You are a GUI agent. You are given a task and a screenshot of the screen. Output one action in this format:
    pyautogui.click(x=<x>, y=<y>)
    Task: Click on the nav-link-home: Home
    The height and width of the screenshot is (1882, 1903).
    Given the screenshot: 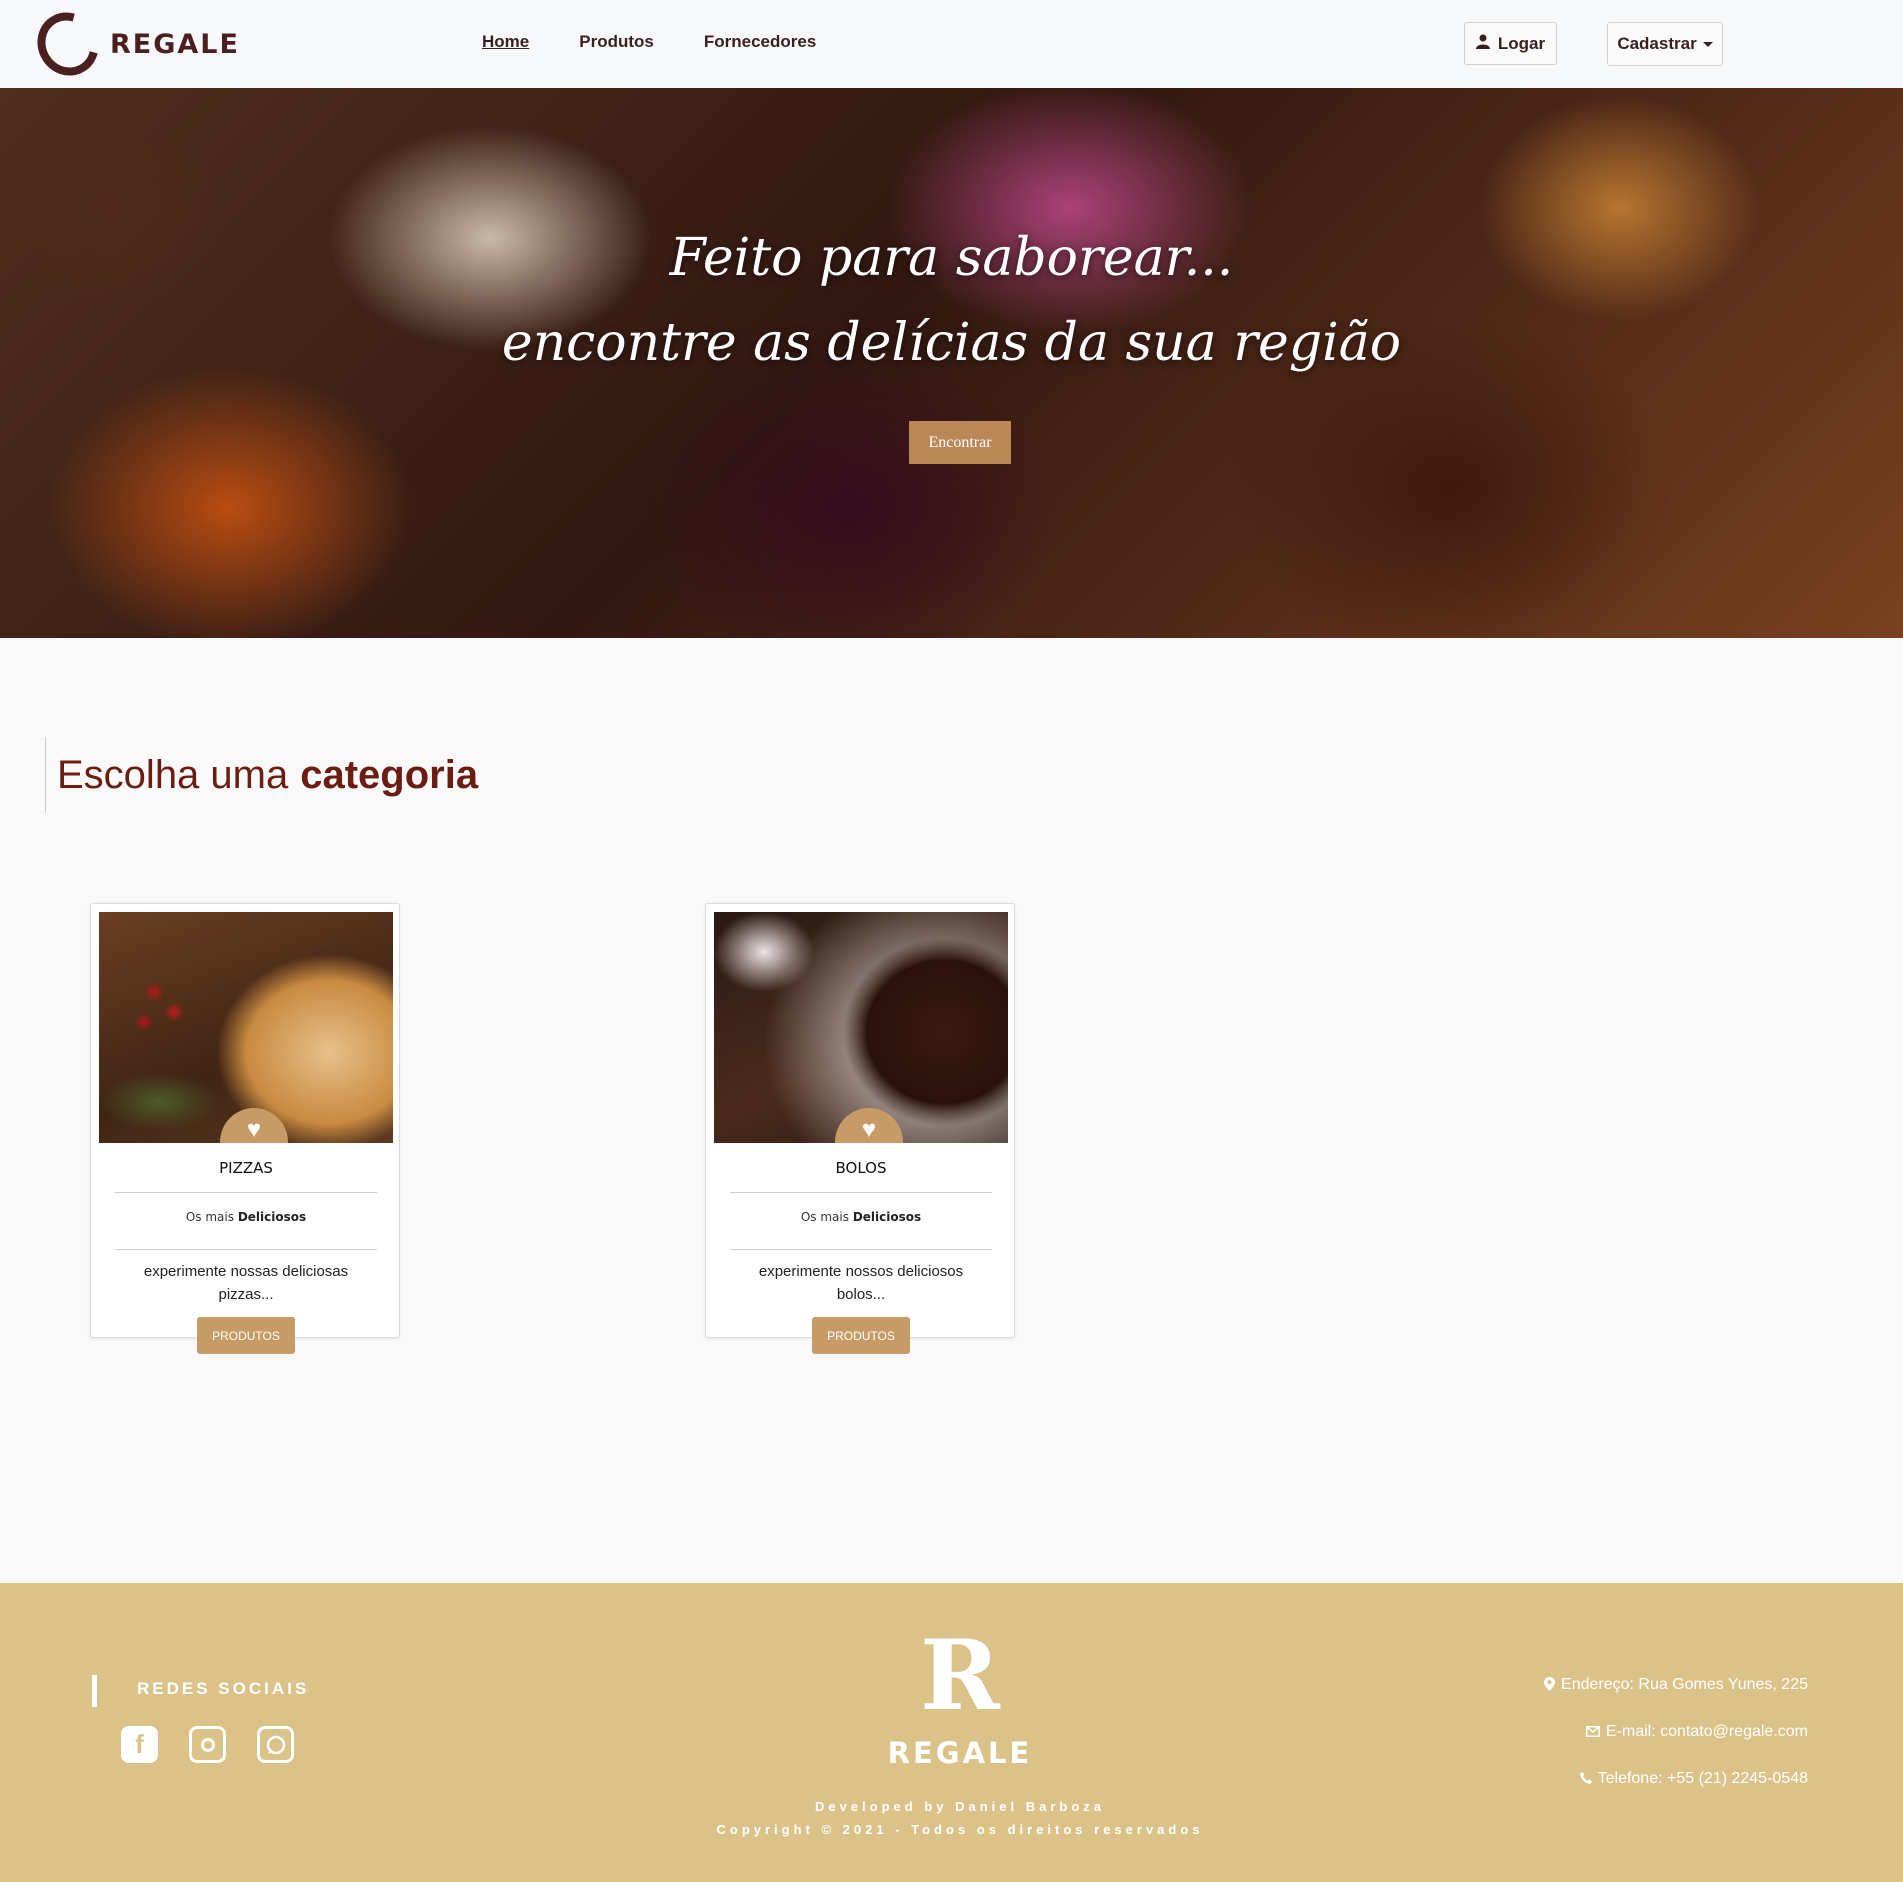 What is the action you would take?
    pyautogui.click(x=505, y=42)
    